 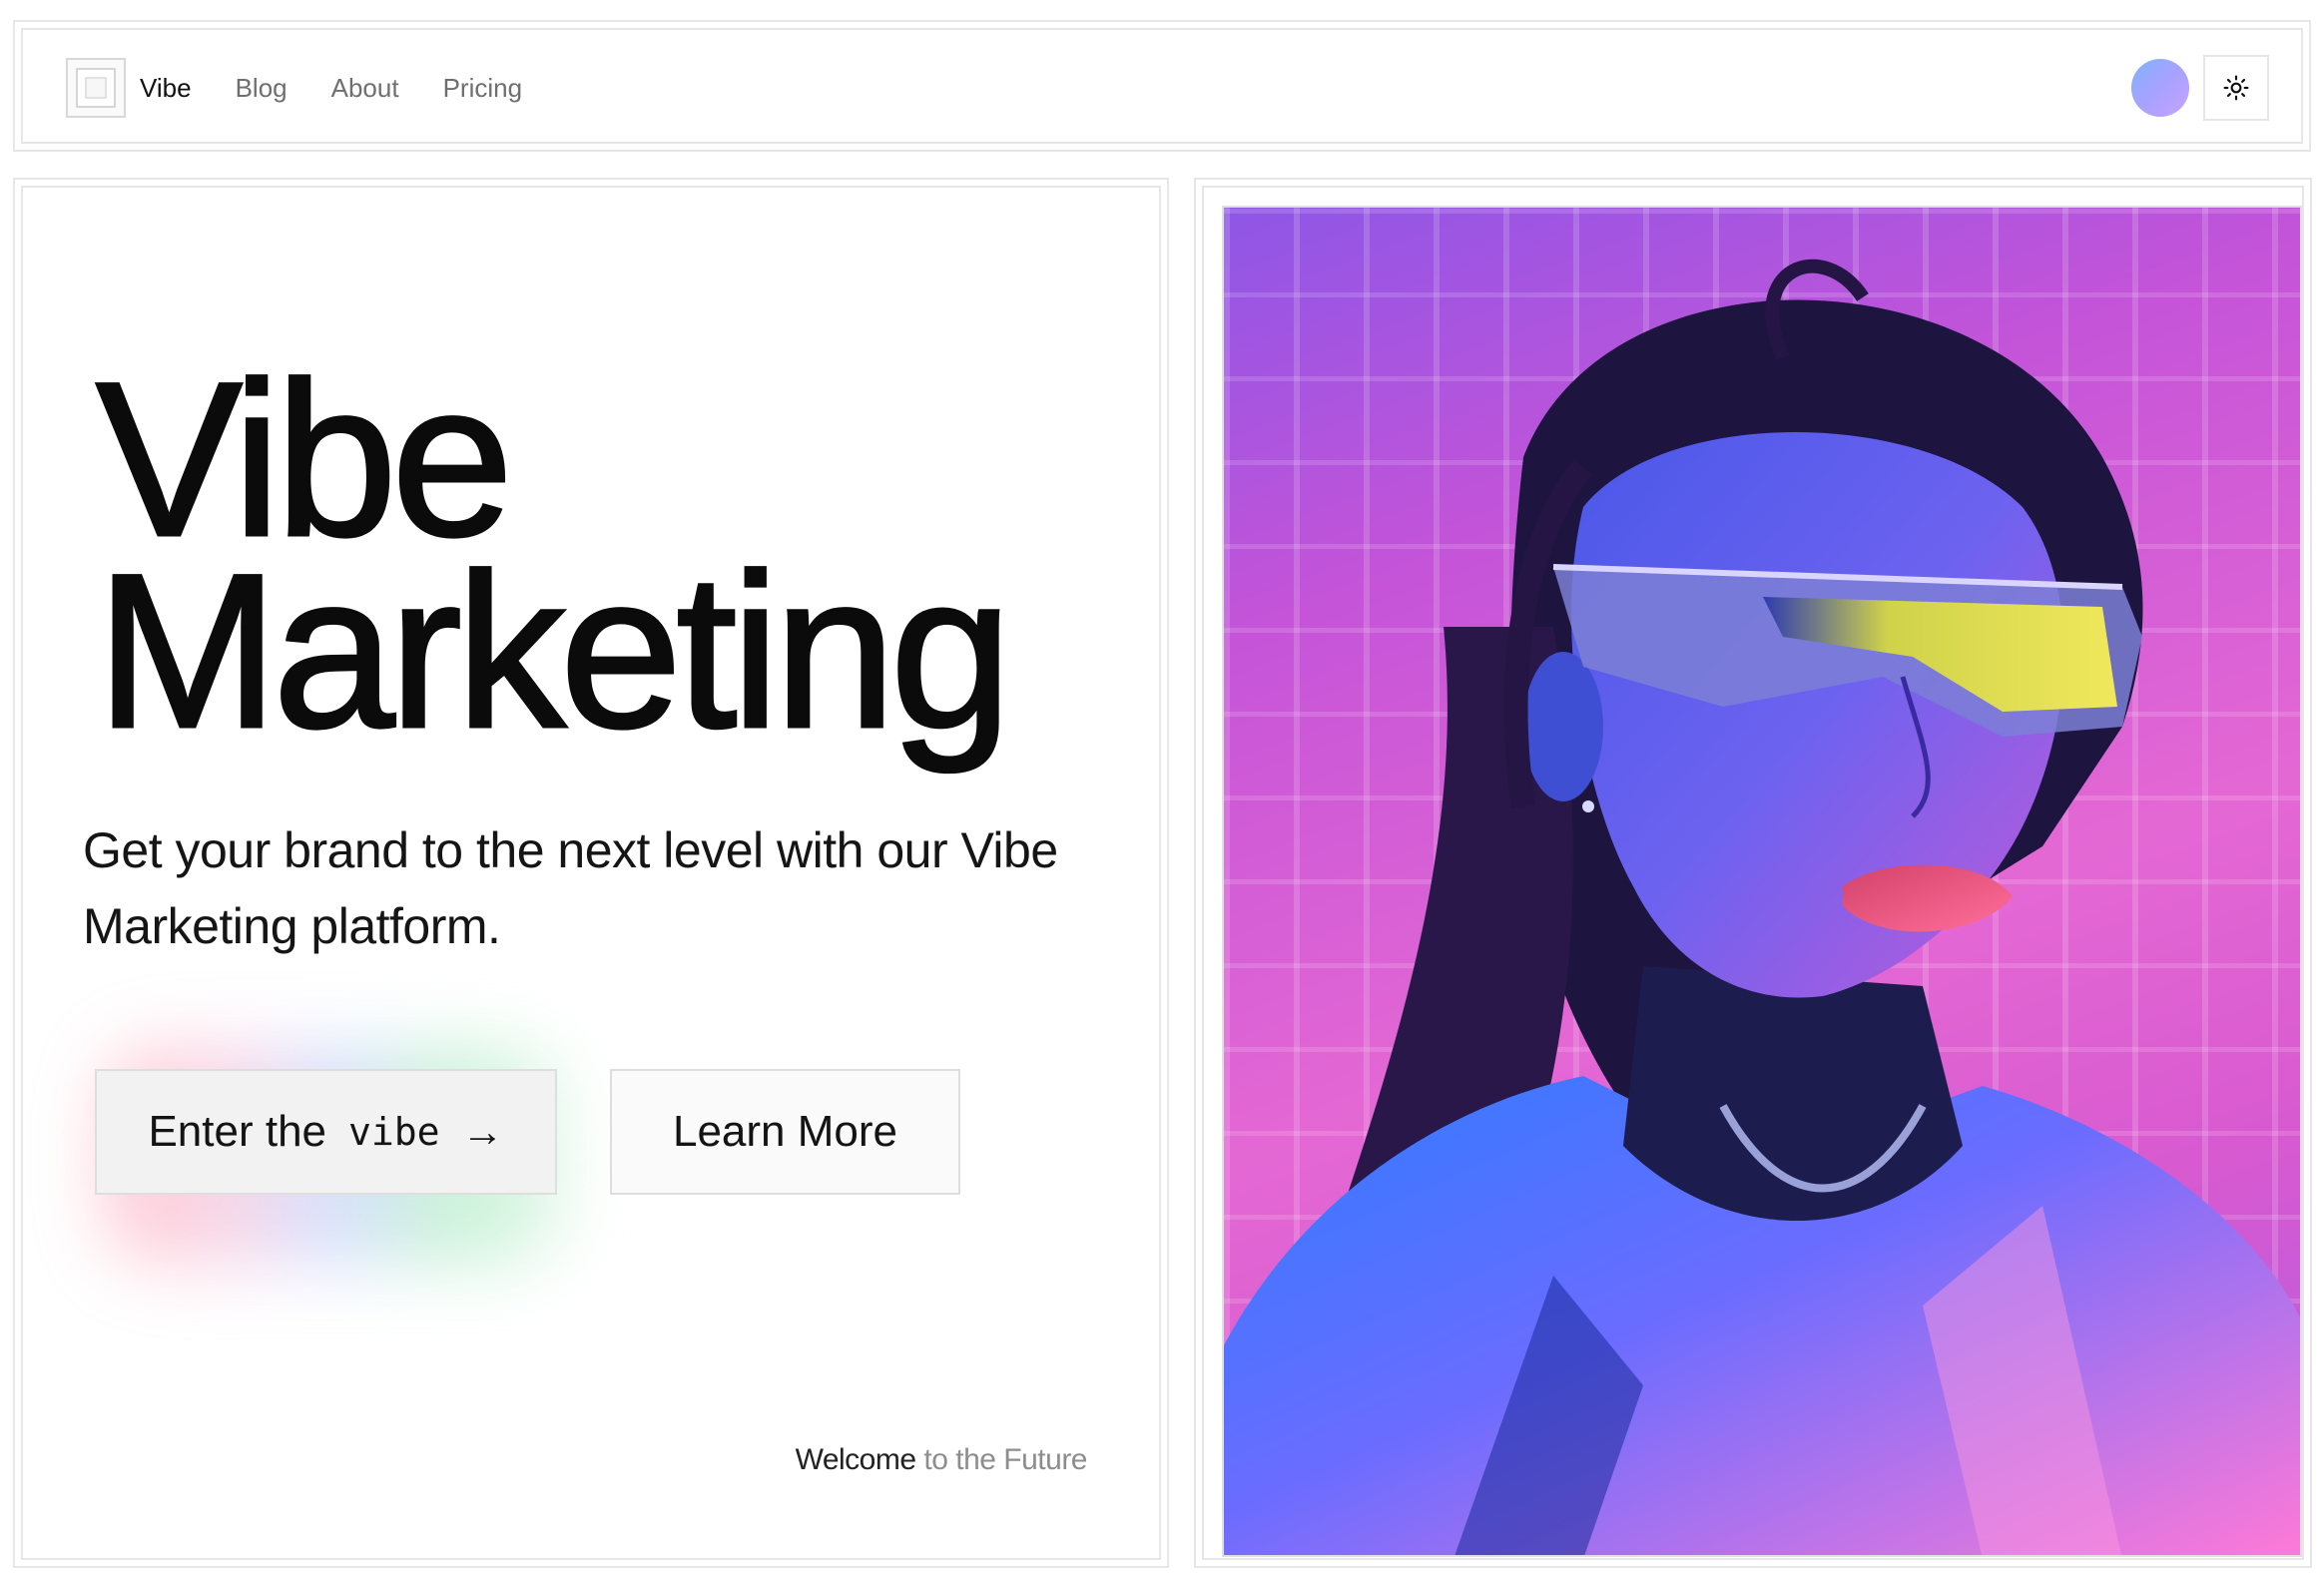 I want to click on tagline-muted: to the Future, so click(x=1005, y=1459).